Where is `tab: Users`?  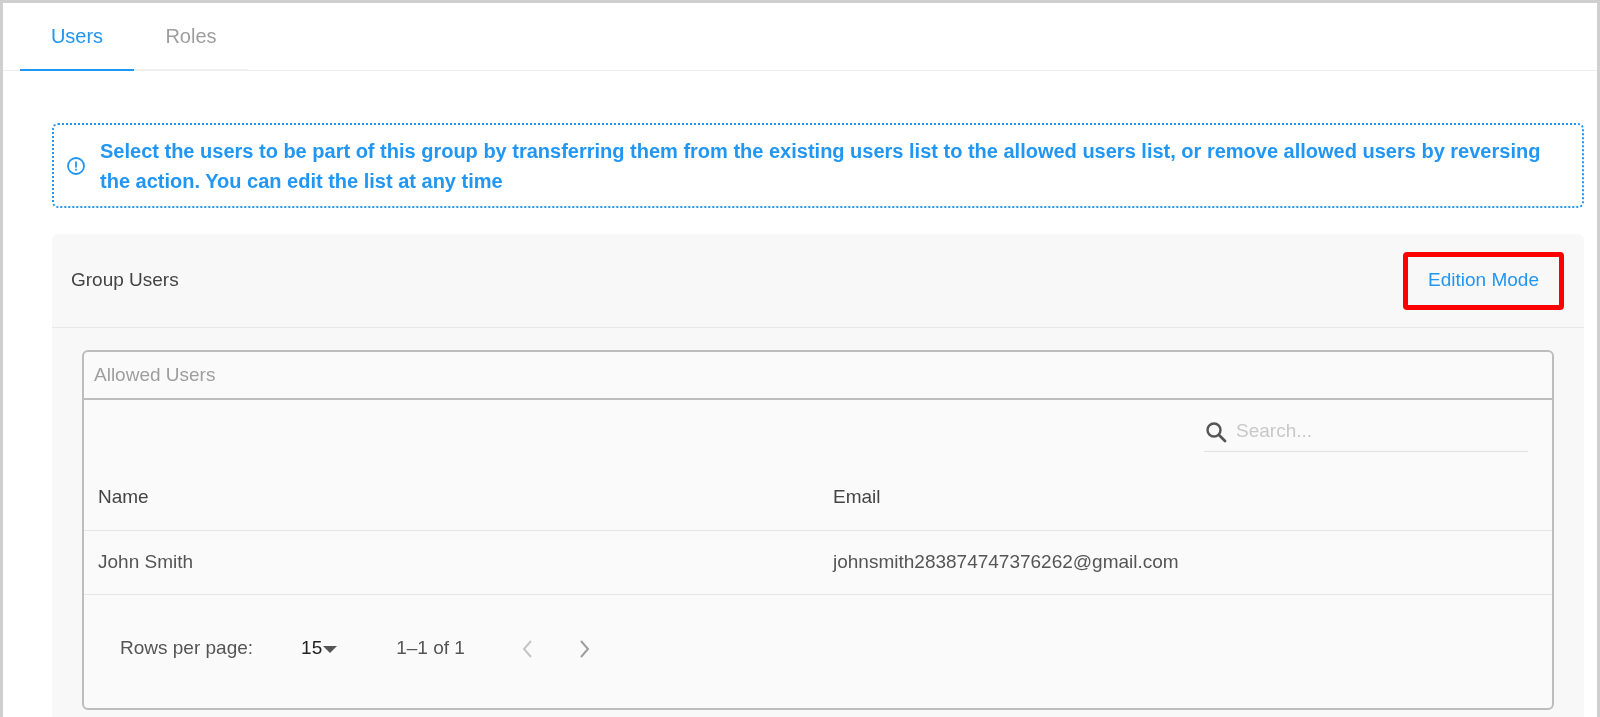 tab: Users is located at coordinates (77, 37).